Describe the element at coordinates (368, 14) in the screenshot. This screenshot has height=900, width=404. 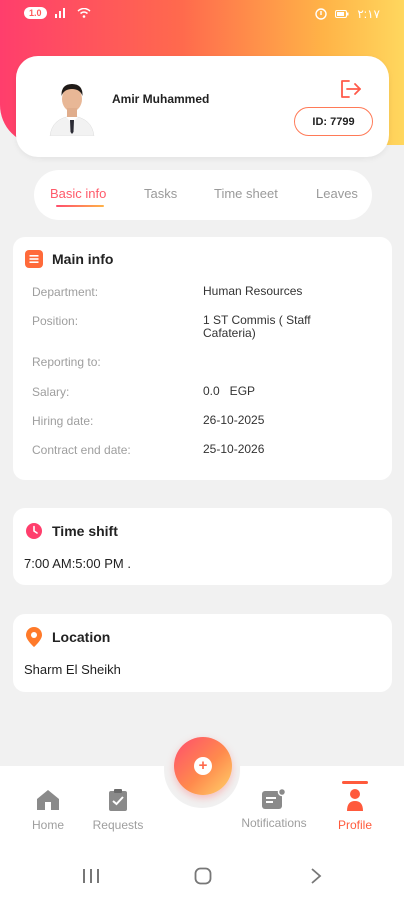
I see `status-time: ٢:١٧` at that location.